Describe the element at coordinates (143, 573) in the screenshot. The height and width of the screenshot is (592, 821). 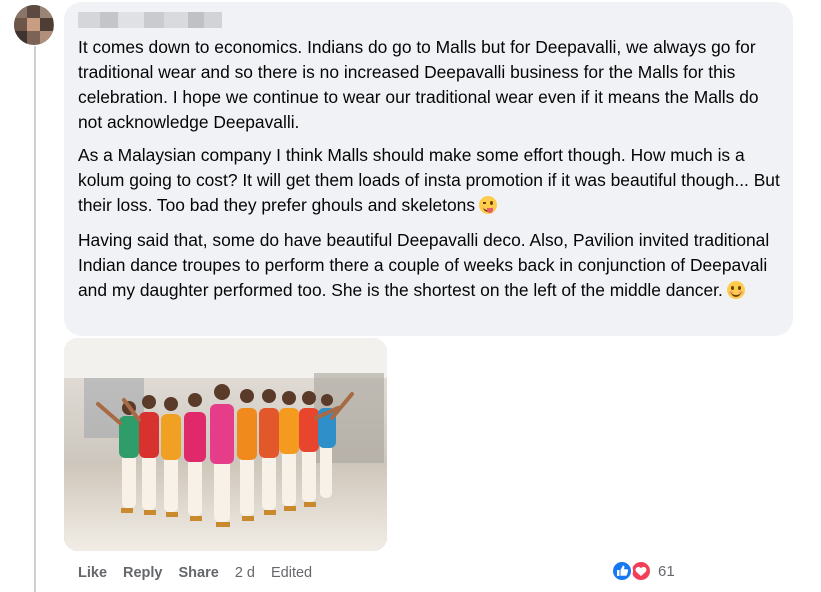
I see `reply-button: Reply` at that location.